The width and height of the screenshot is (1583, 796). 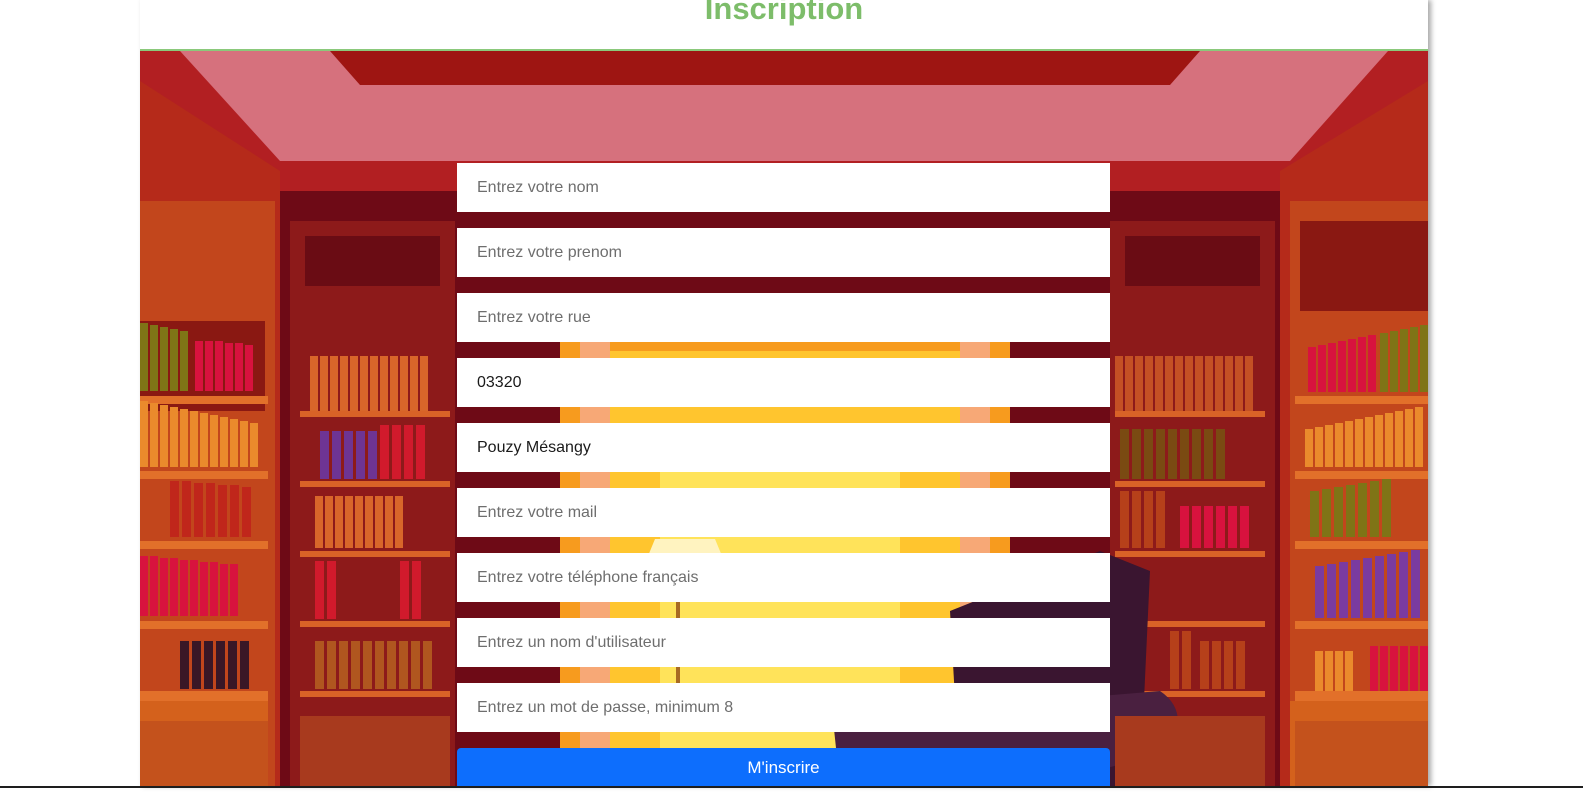 What do you see at coordinates (1575, 398) in the screenshot?
I see `page-scrollbar` at bounding box center [1575, 398].